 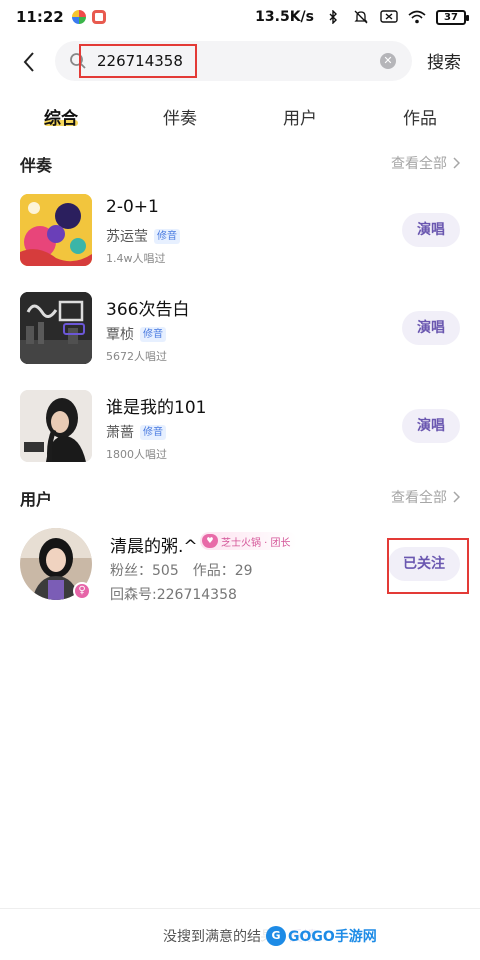 What do you see at coordinates (240, 17) in the screenshot?
I see `status-bar: 11:22 13.5K/s 37` at bounding box center [240, 17].